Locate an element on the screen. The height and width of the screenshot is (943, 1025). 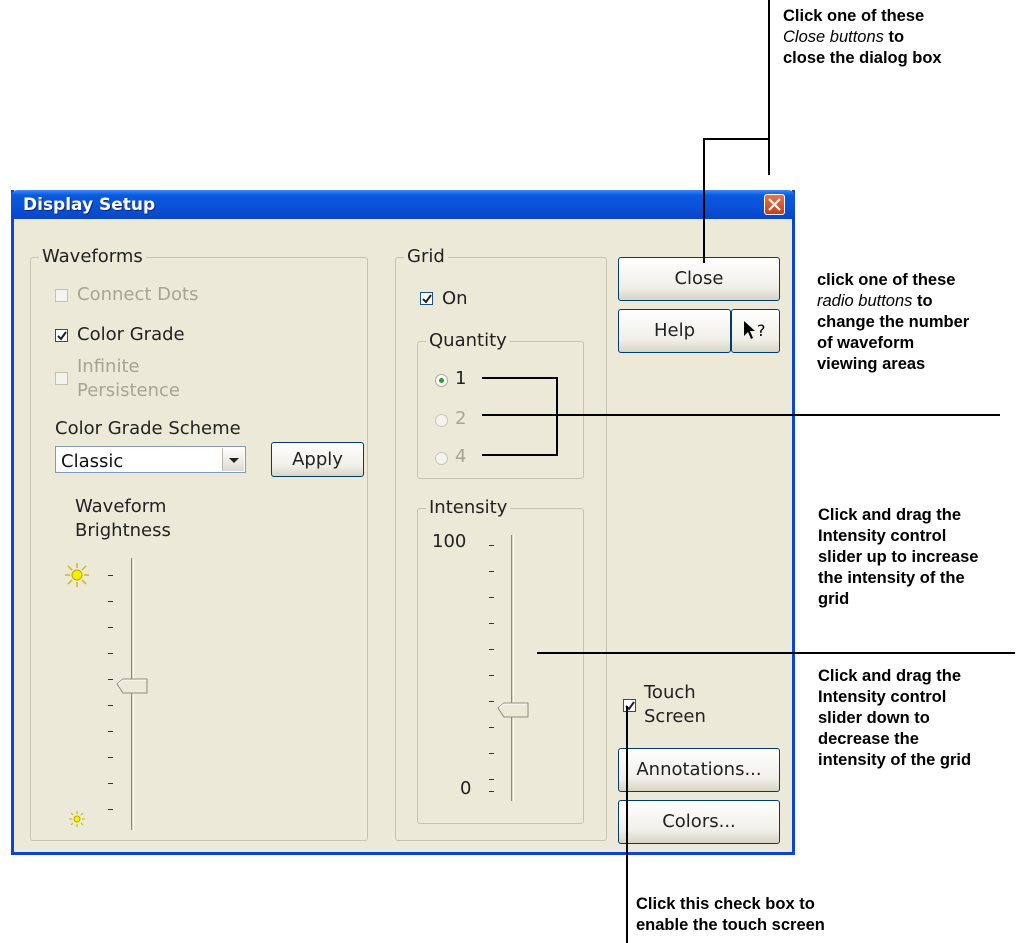
leader-close-vertical-left is located at coordinates (704, 200).